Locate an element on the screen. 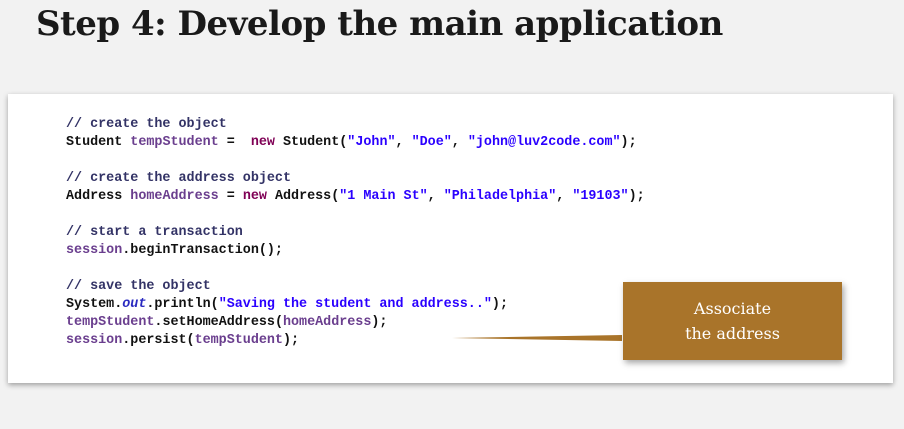 The image size is (904, 429). code-token: out is located at coordinates (134, 304).